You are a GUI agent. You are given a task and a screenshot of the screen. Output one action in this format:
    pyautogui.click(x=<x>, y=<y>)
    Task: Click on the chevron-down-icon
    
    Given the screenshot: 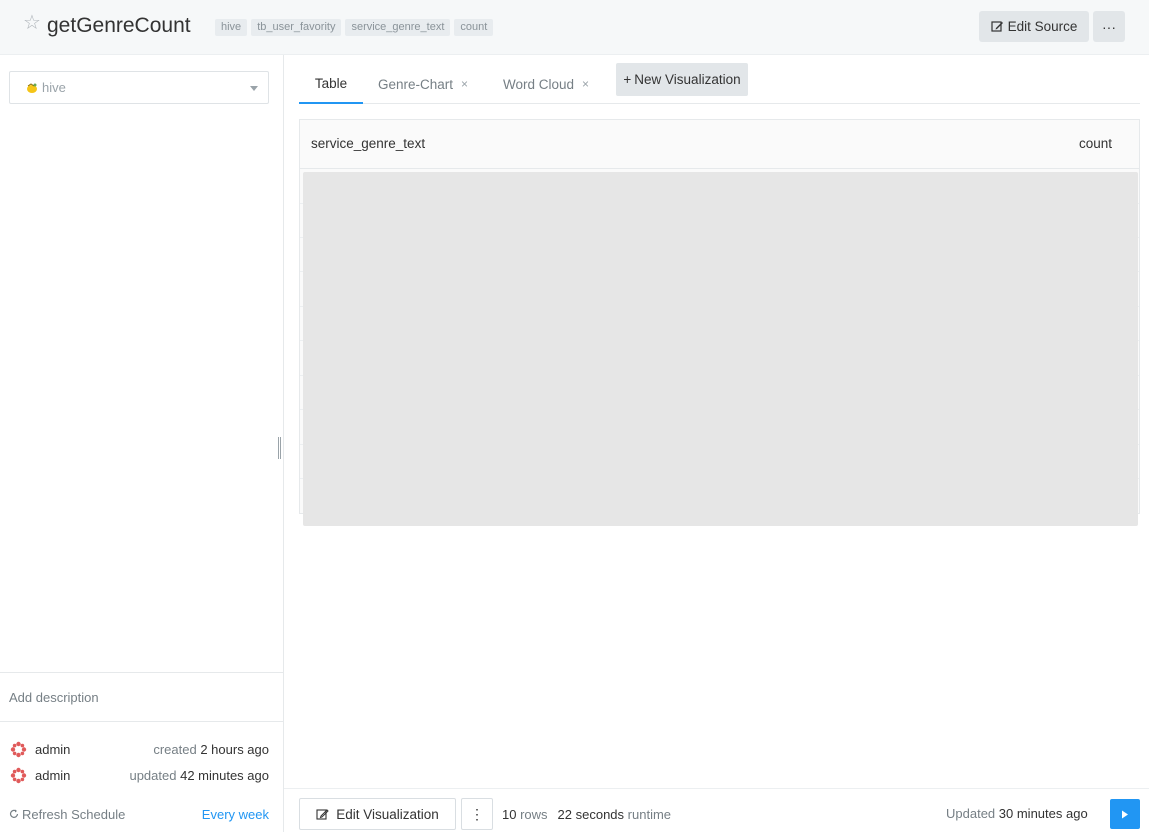 What is the action you would take?
    pyautogui.click(x=254, y=88)
    